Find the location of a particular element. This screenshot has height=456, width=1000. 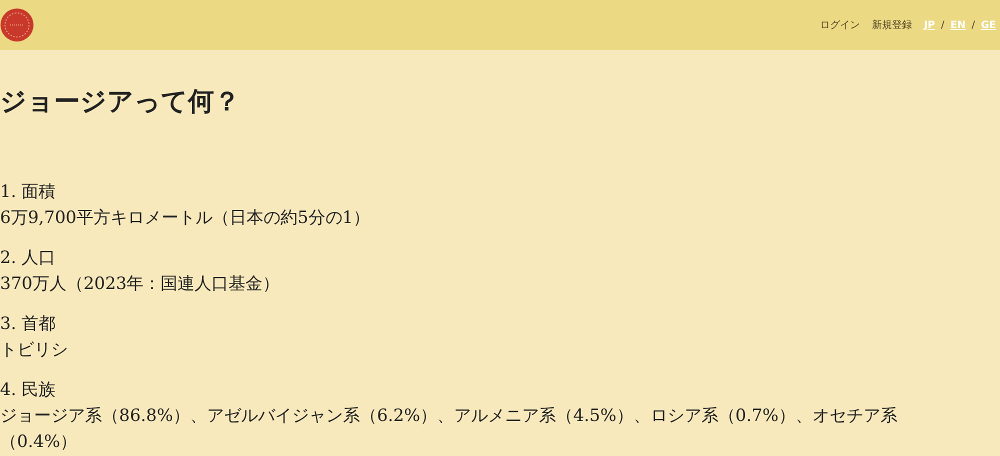

section-text: 6万9,700平方キロメートル（日本の約5分の1） is located at coordinates (186, 218).